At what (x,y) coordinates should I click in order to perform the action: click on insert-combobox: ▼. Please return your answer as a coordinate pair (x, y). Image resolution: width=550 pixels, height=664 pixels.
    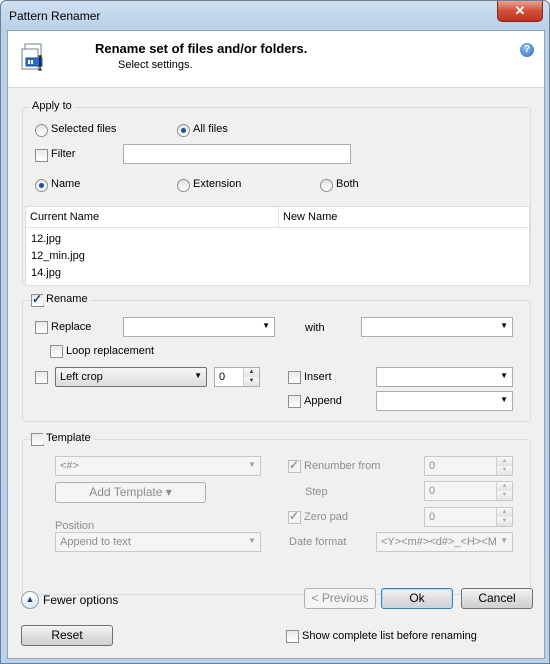
    Looking at the image, I should click on (444, 377).